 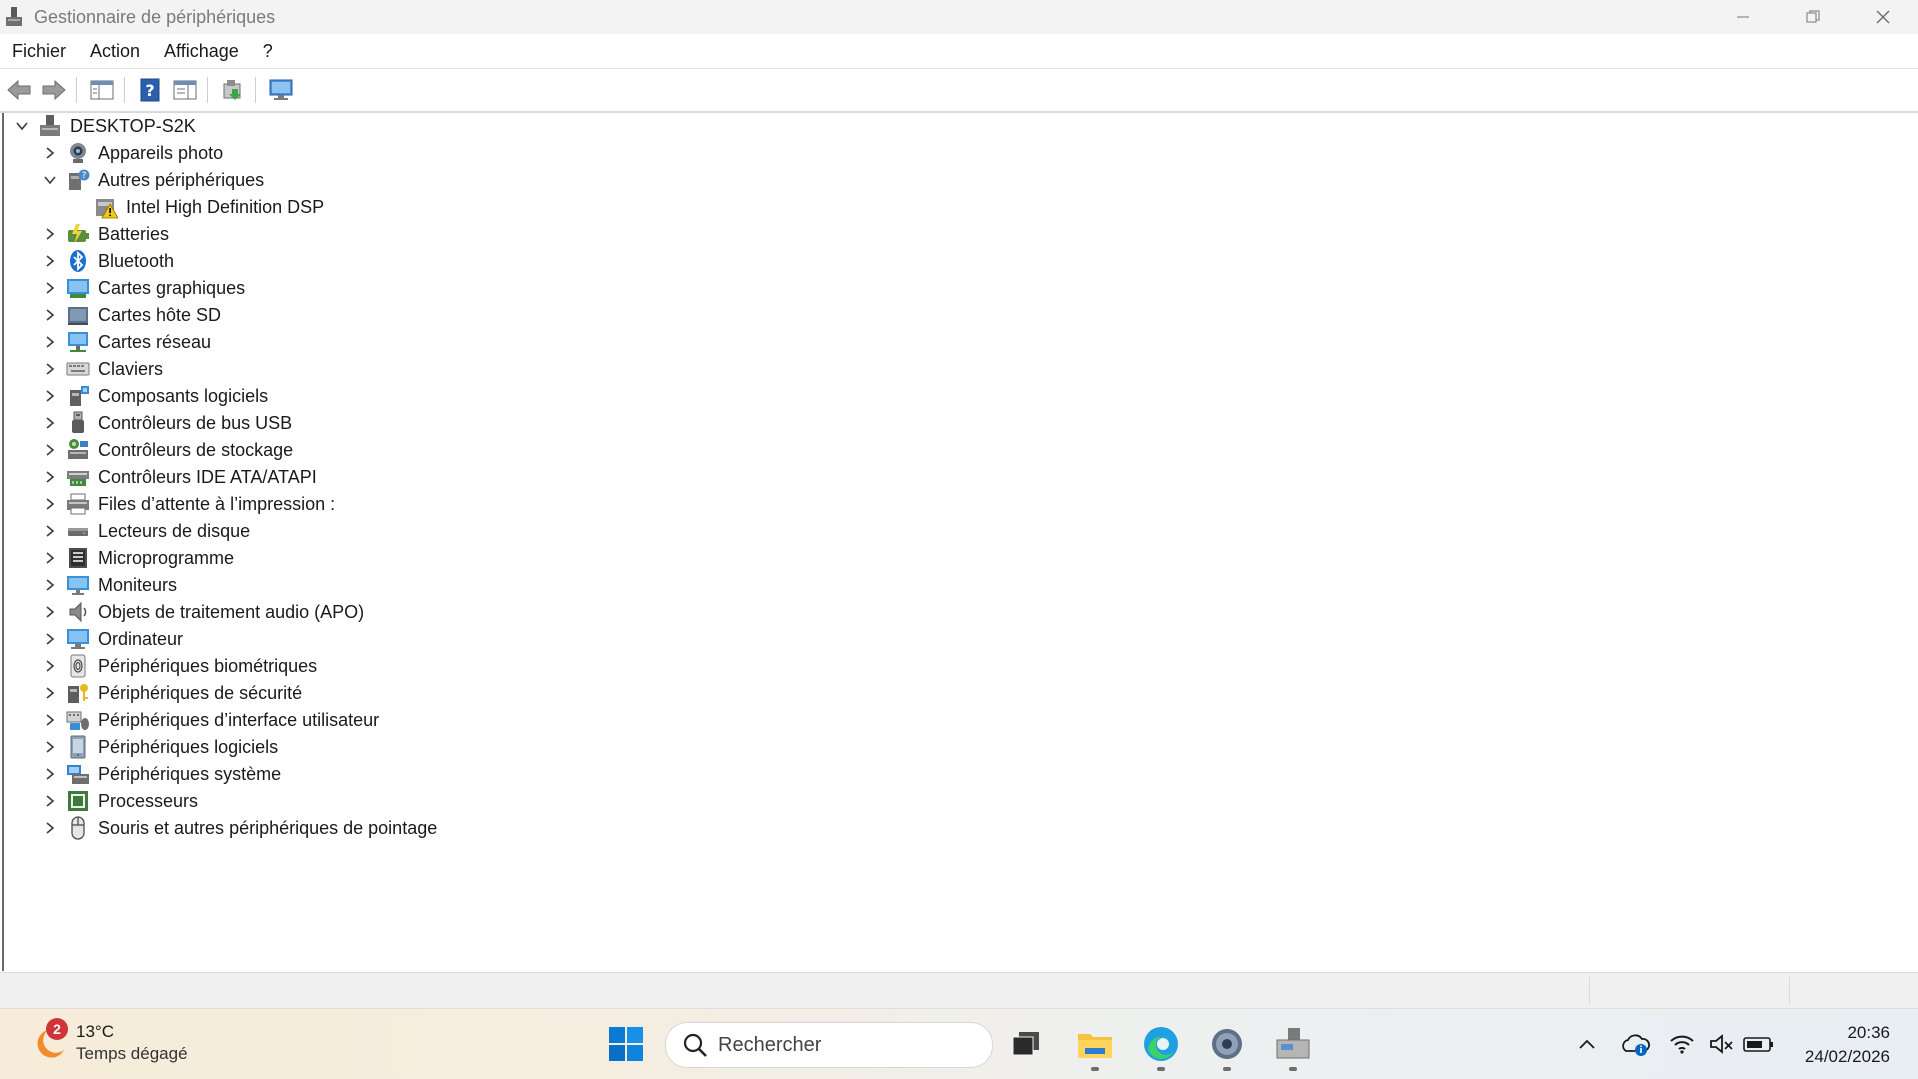 What do you see at coordinates (233, 90) in the screenshot?
I see `update-driver-button` at bounding box center [233, 90].